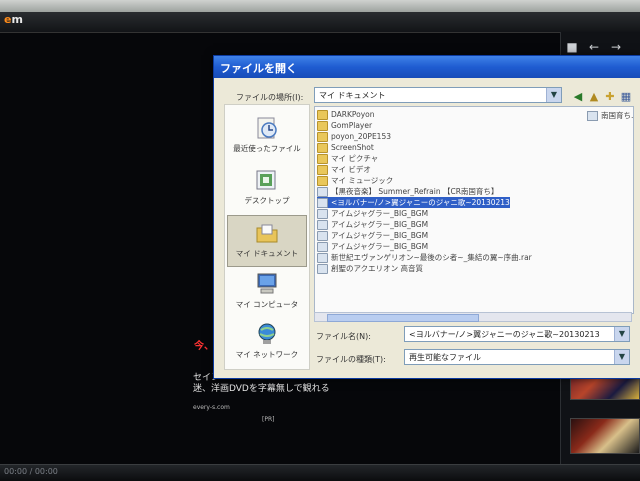 The image size is (640, 481). I want to click on list-item: マイ ピクチャ, so click(347, 158).